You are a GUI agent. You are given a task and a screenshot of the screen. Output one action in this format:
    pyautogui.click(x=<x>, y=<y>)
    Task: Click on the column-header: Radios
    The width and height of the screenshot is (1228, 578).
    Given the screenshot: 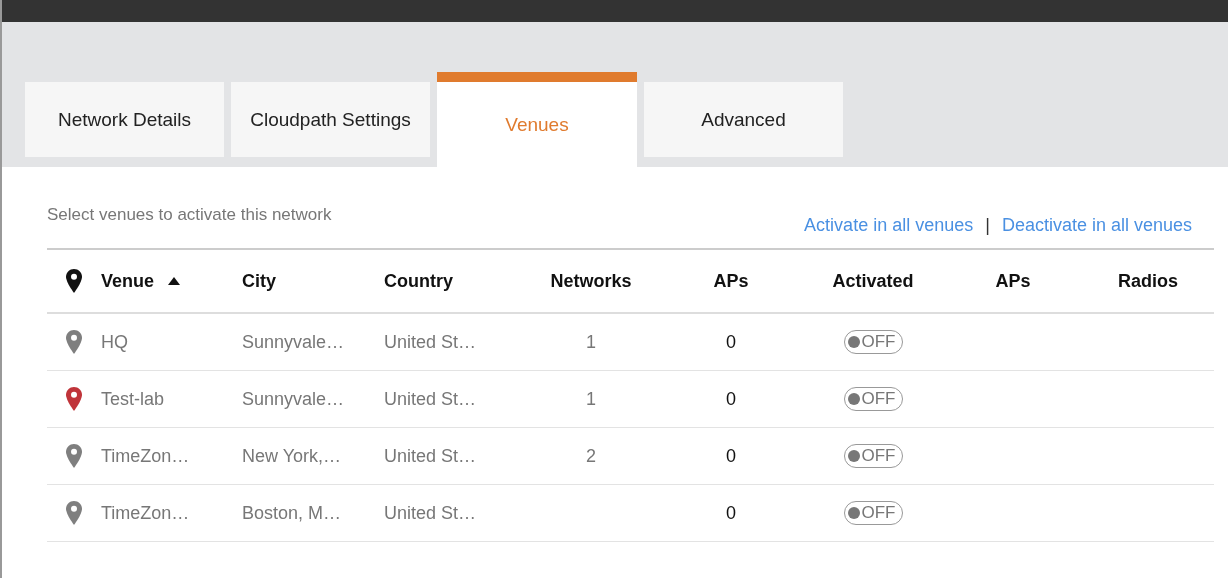 What is the action you would take?
    pyautogui.click(x=1148, y=281)
    